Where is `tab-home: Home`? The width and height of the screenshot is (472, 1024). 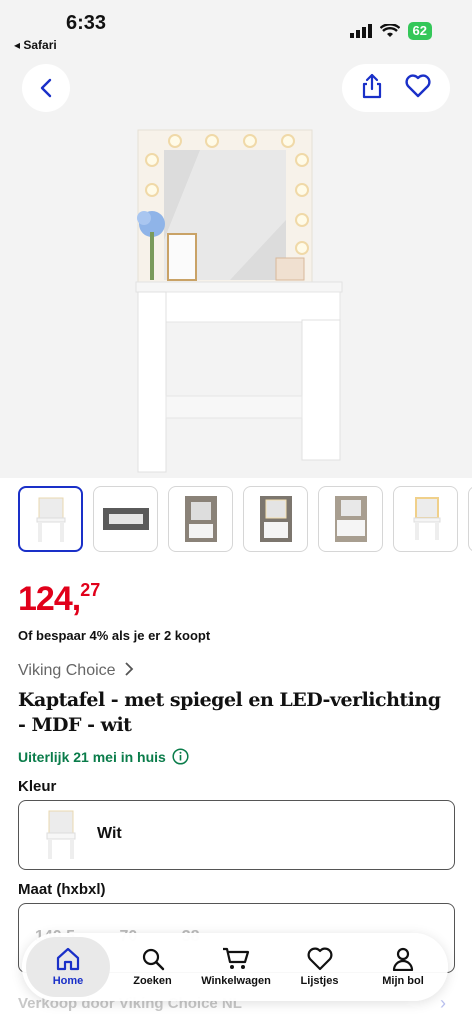 tab-home: Home is located at coordinates (68, 967).